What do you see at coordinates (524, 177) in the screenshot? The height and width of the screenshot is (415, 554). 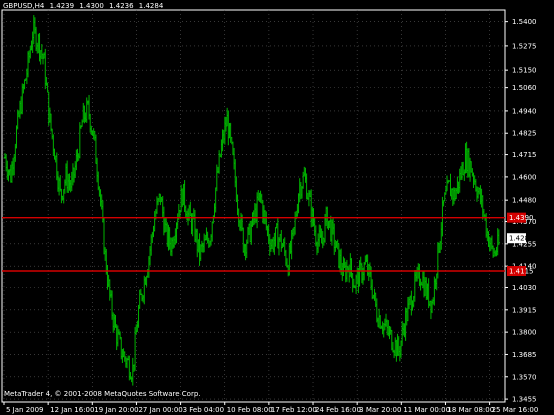 I see `y-tick-label: 1.4600` at bounding box center [524, 177].